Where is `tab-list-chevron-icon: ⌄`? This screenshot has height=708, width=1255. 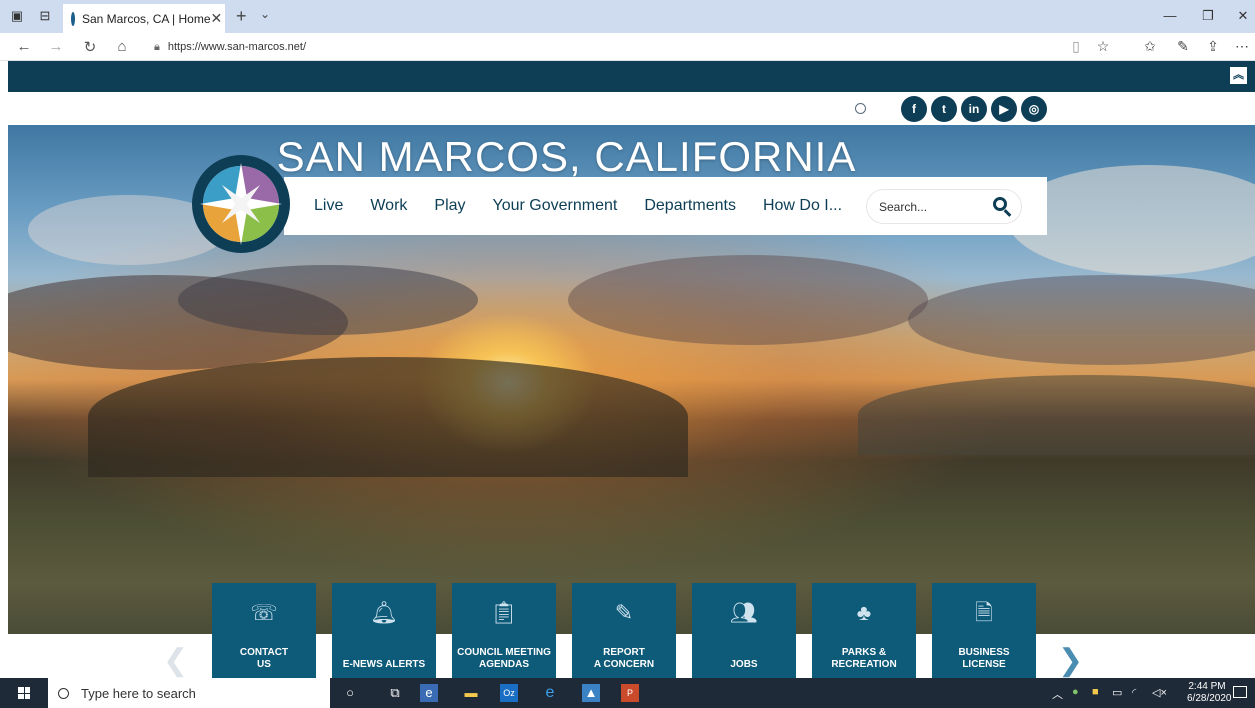 tab-list-chevron-icon: ⌄ is located at coordinates (265, 14).